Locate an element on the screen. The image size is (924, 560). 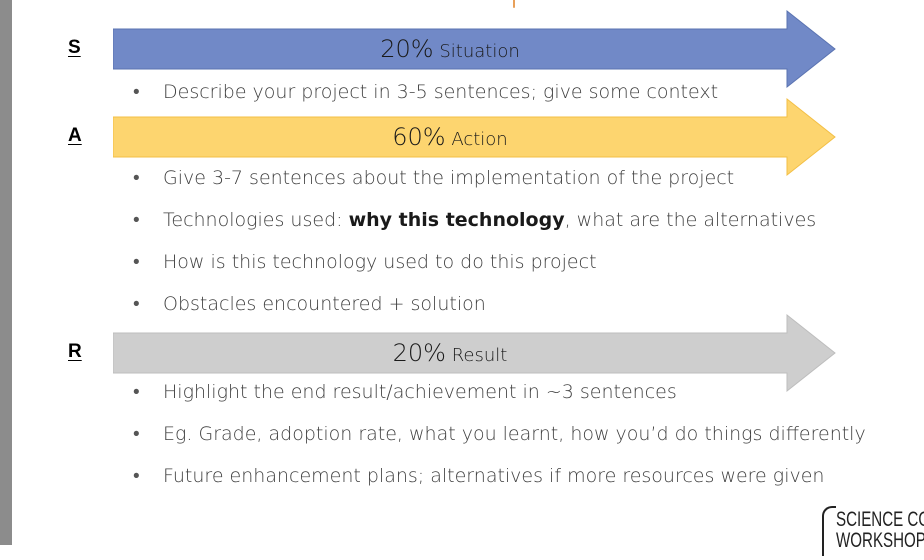
action-title-first: A is located at coordinates (457, 139).